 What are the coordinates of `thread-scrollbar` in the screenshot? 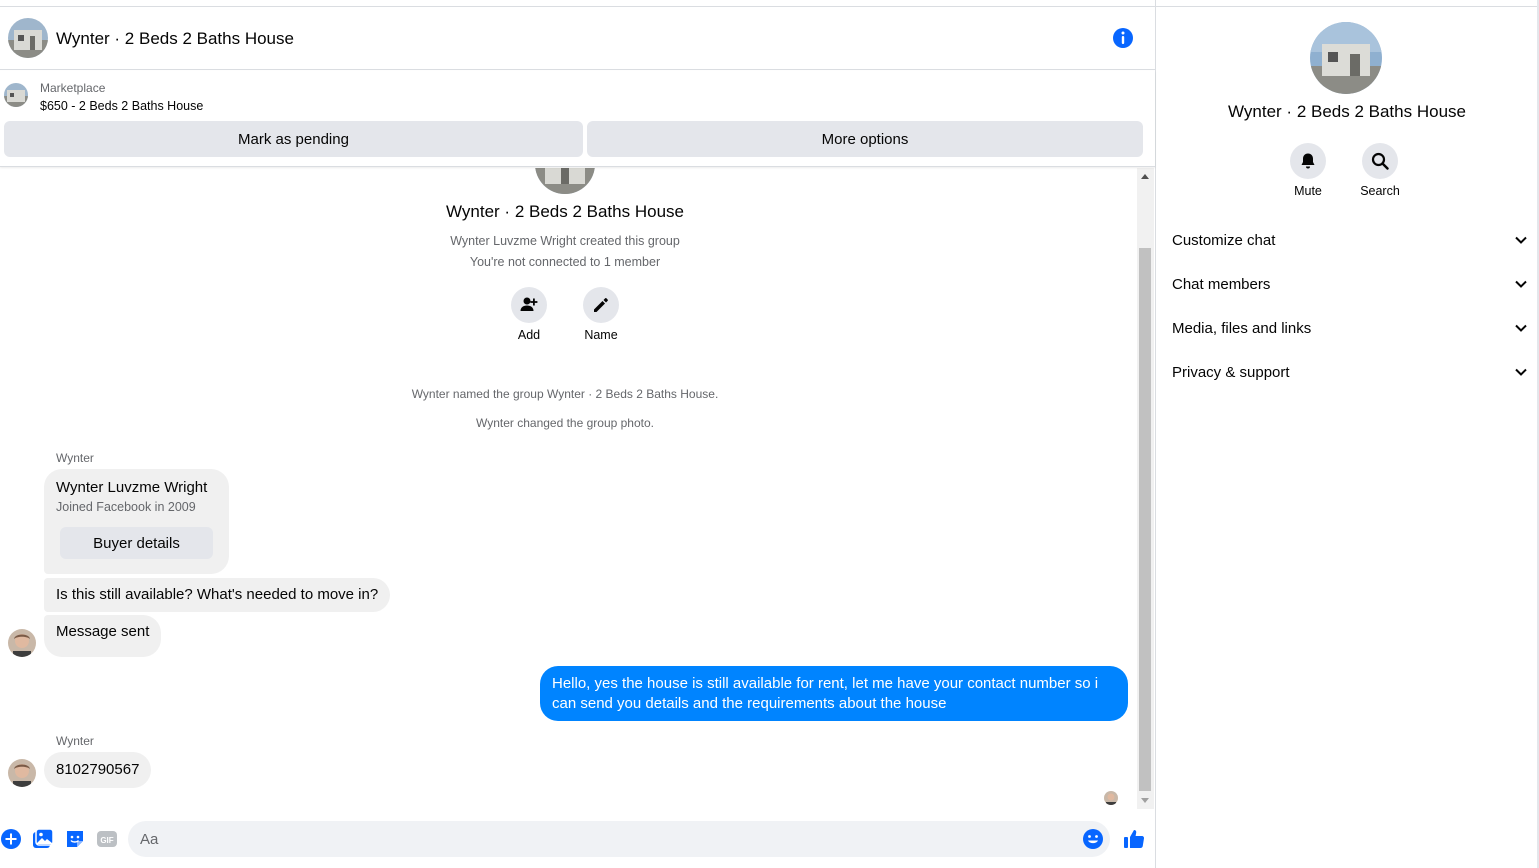 It's located at (1145, 488).